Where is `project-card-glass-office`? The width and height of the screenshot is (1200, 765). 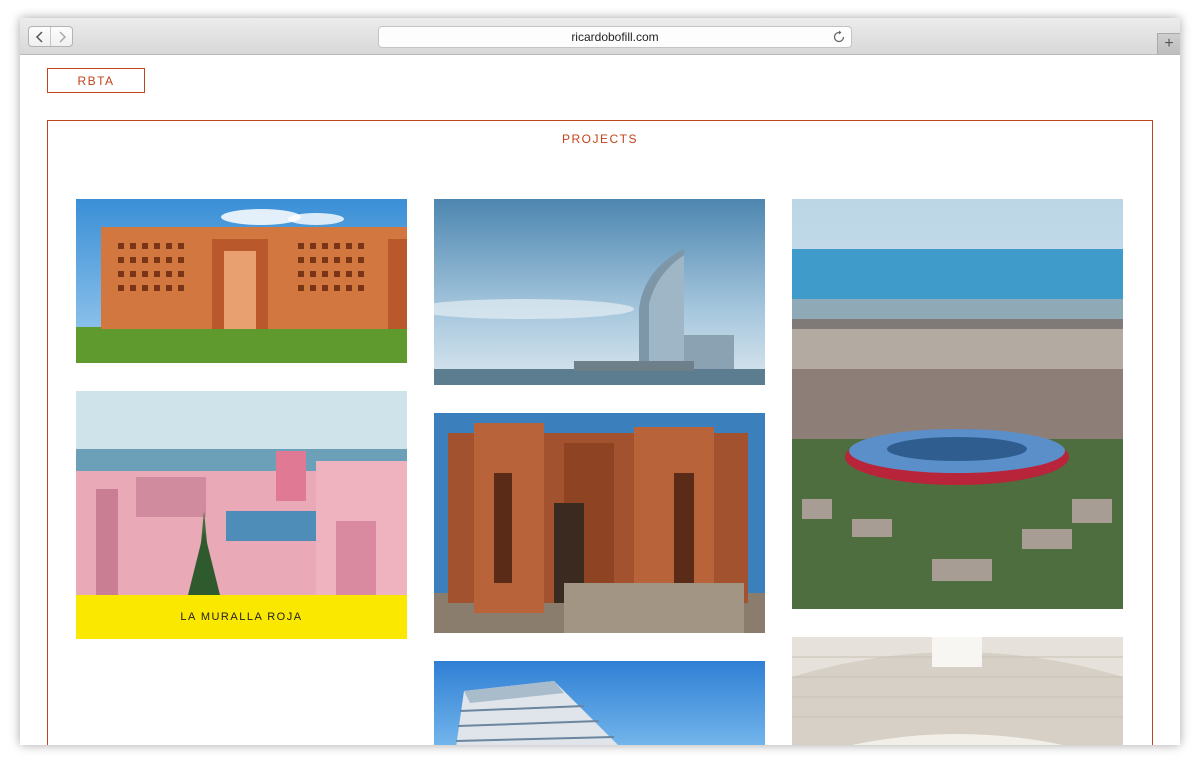
project-card-glass-office is located at coordinates (599, 703).